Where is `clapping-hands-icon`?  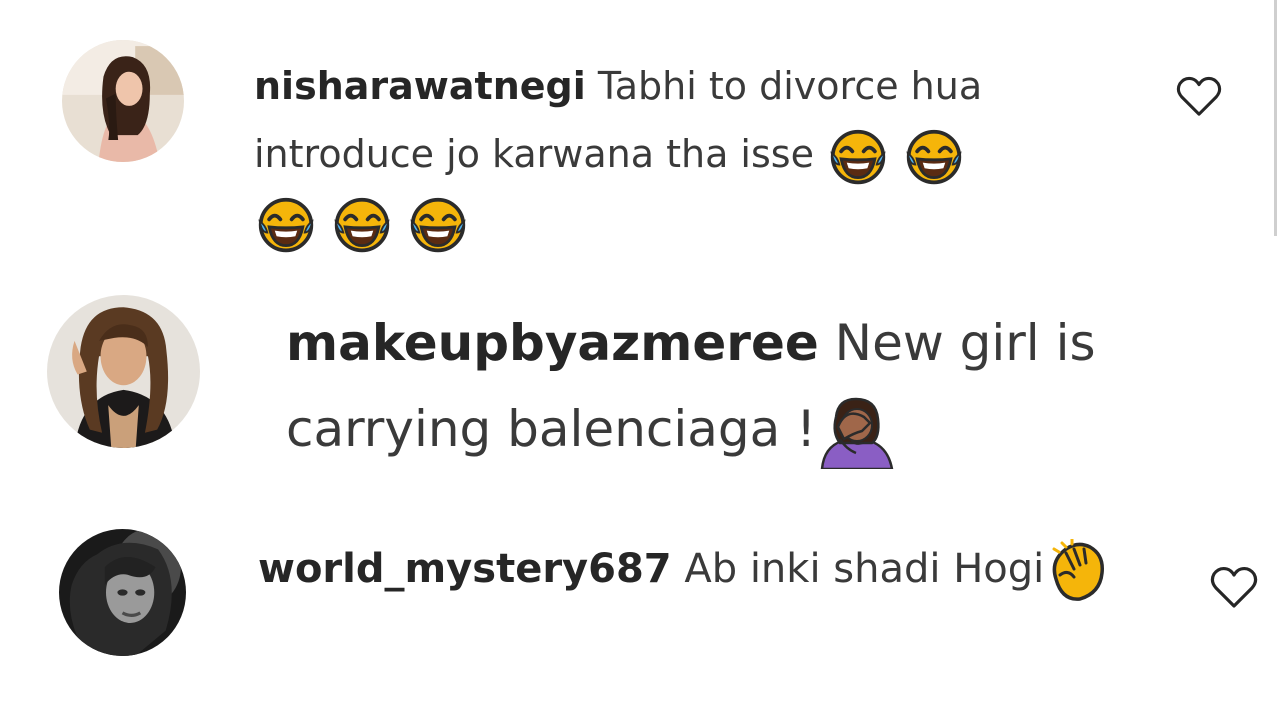
clapping-hands-icon is located at coordinates (1076, 571).